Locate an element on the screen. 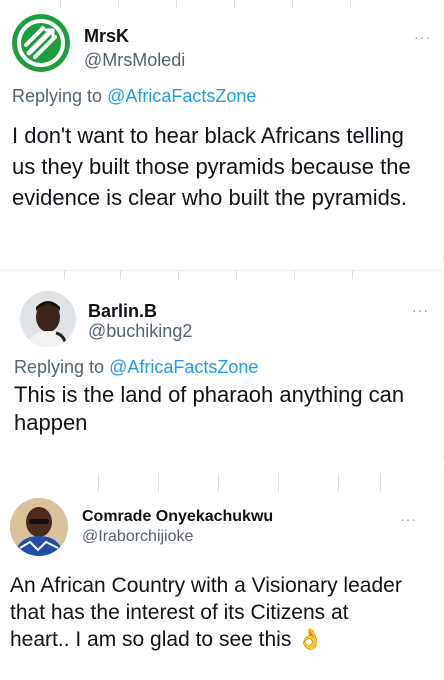 The image size is (444, 680). ok-hand-emoji: 👌 is located at coordinates (310, 639).